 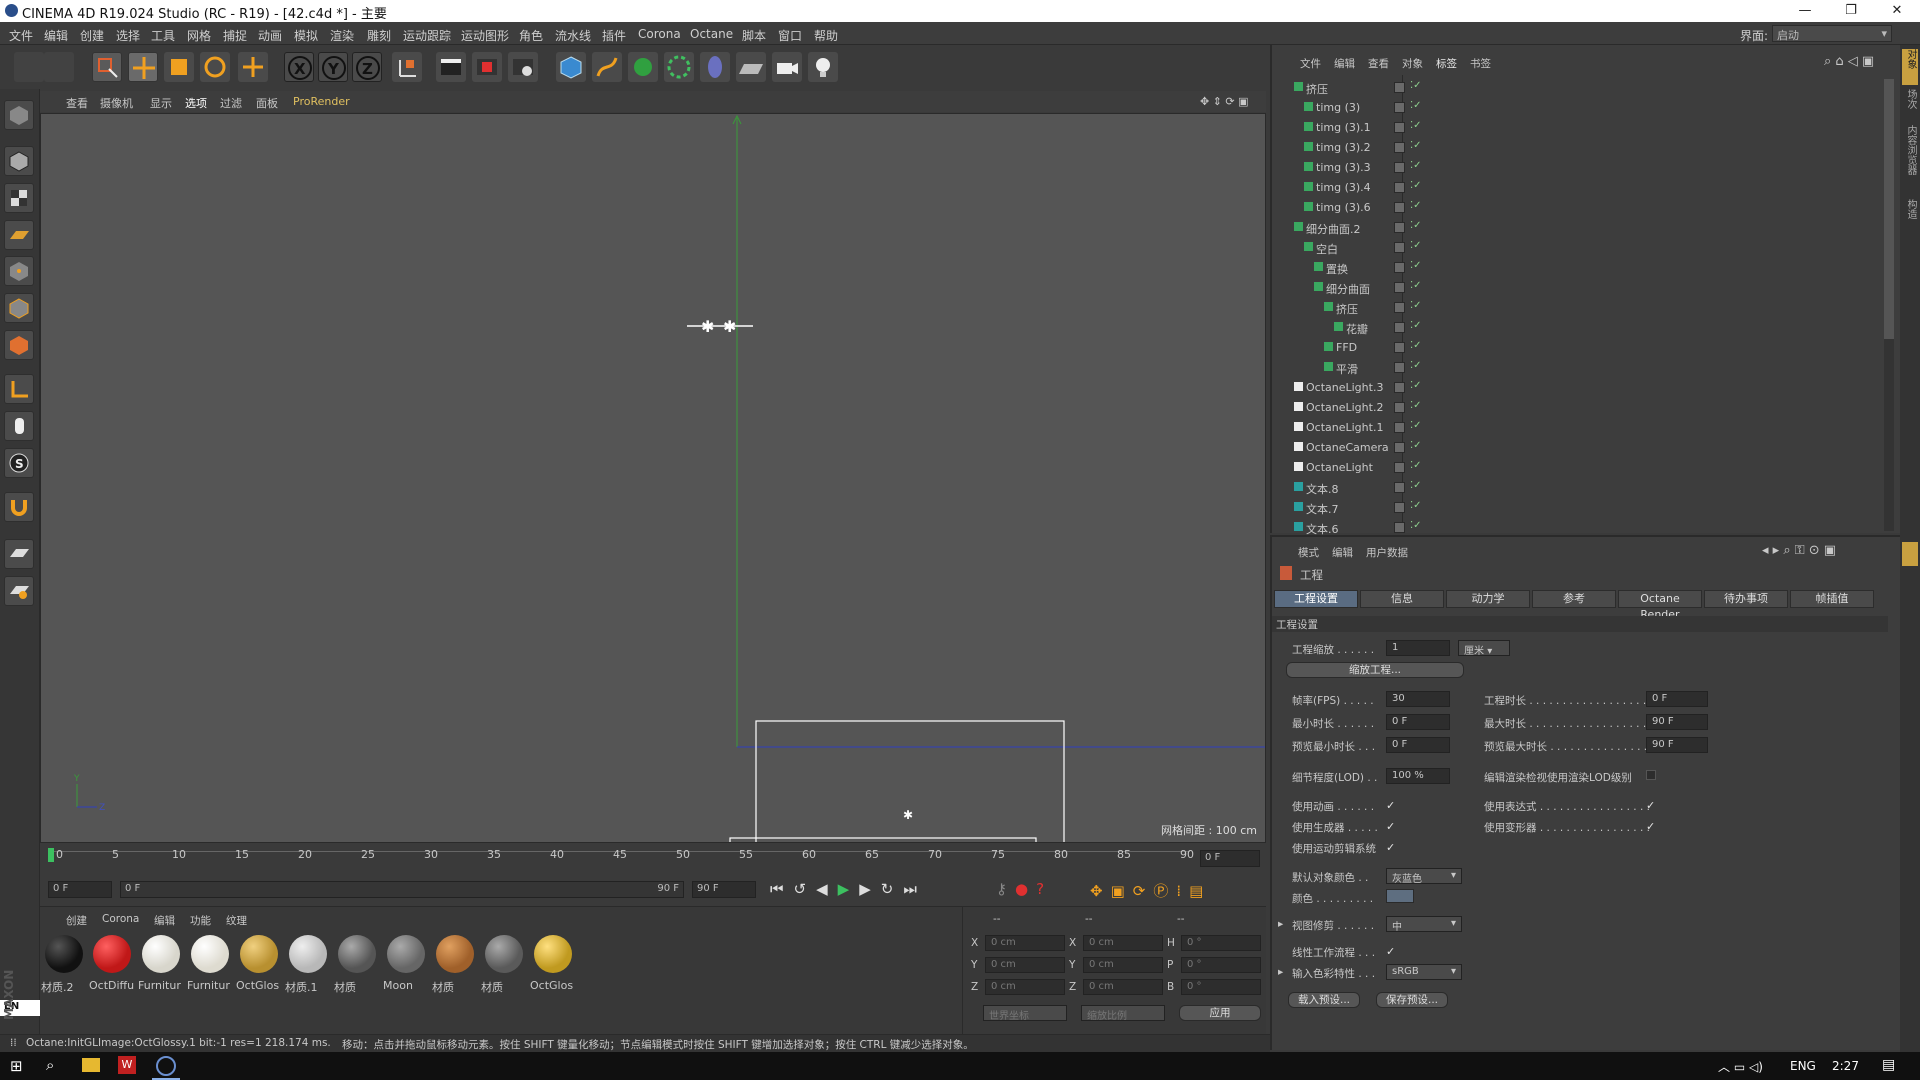 What do you see at coordinates (1220, 1013) in the screenshot?
I see `apply-button: 应用` at bounding box center [1220, 1013].